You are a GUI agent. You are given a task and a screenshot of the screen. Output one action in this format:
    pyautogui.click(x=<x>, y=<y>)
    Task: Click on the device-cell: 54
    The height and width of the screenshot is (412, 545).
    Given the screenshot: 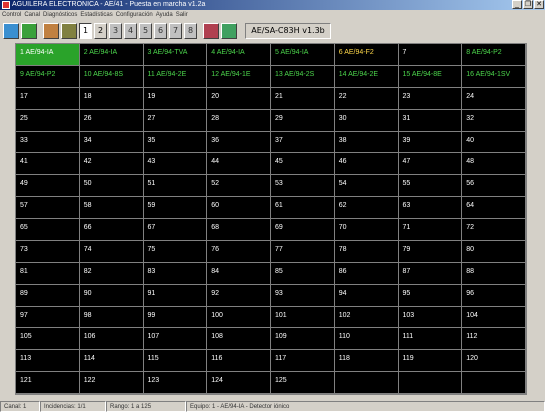 What is the action you would take?
    pyautogui.click(x=366, y=186)
    